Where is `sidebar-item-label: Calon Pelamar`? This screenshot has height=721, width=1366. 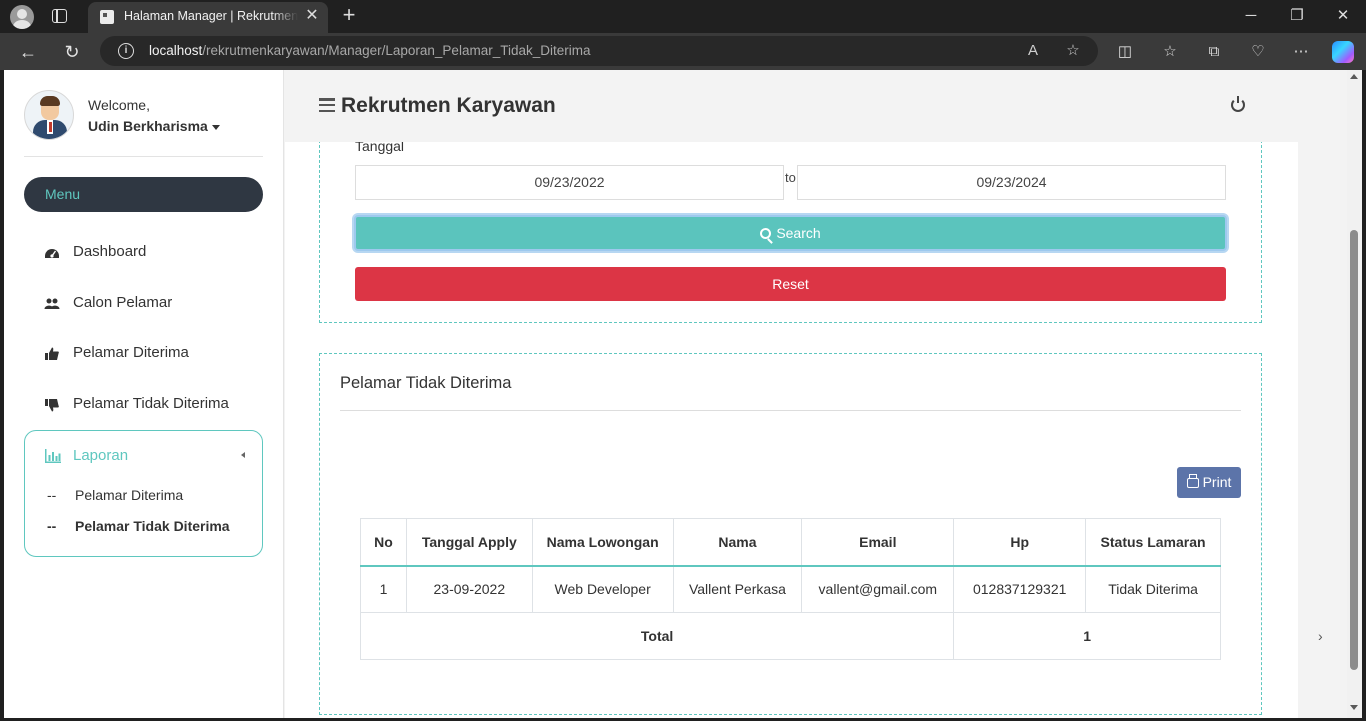
sidebar-item-label: Calon Pelamar is located at coordinates (123, 302).